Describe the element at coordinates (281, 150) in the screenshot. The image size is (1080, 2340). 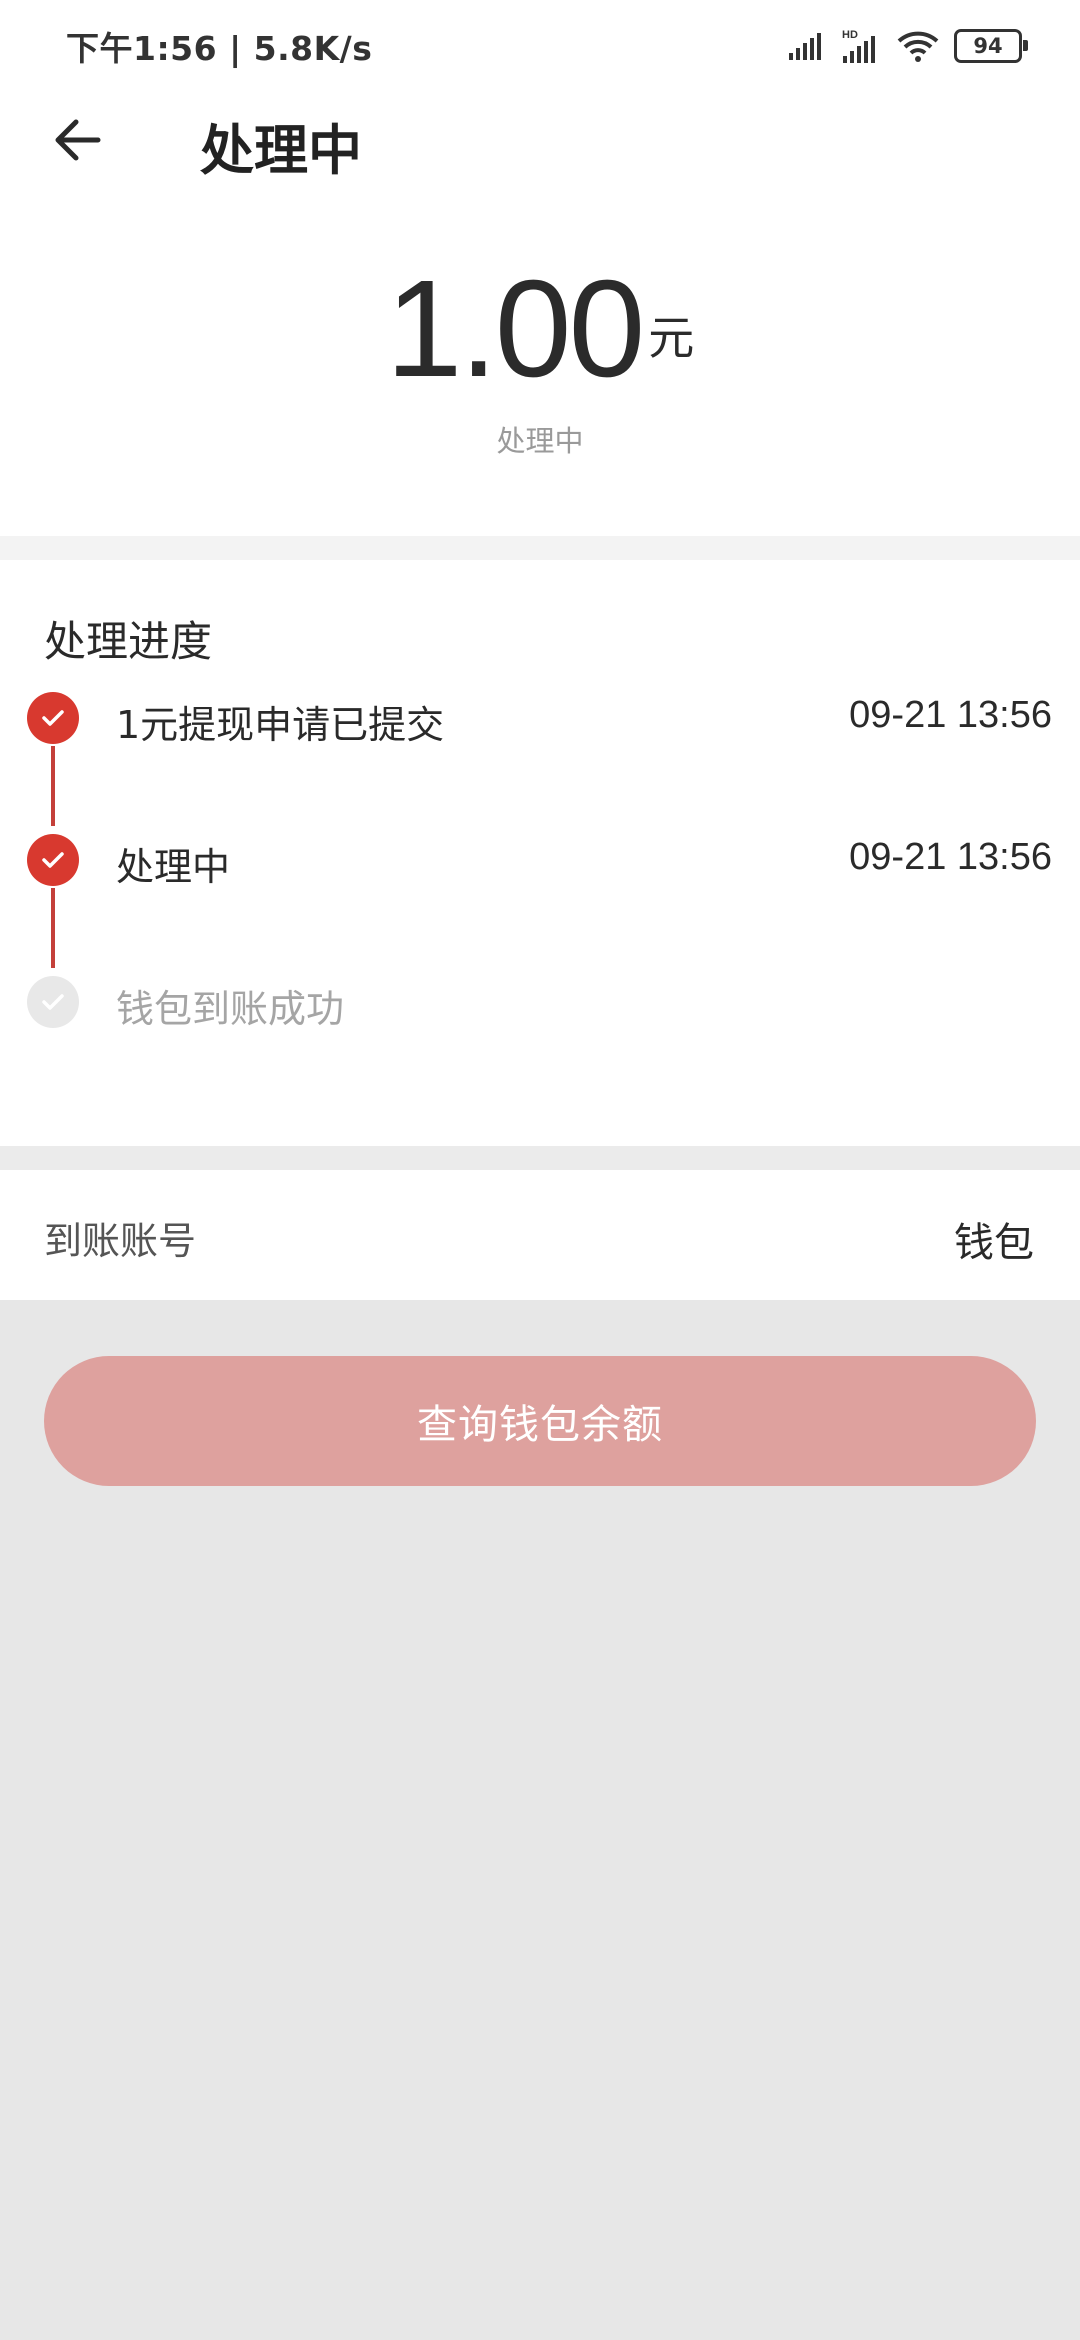
I see `page-title: 处理中` at that location.